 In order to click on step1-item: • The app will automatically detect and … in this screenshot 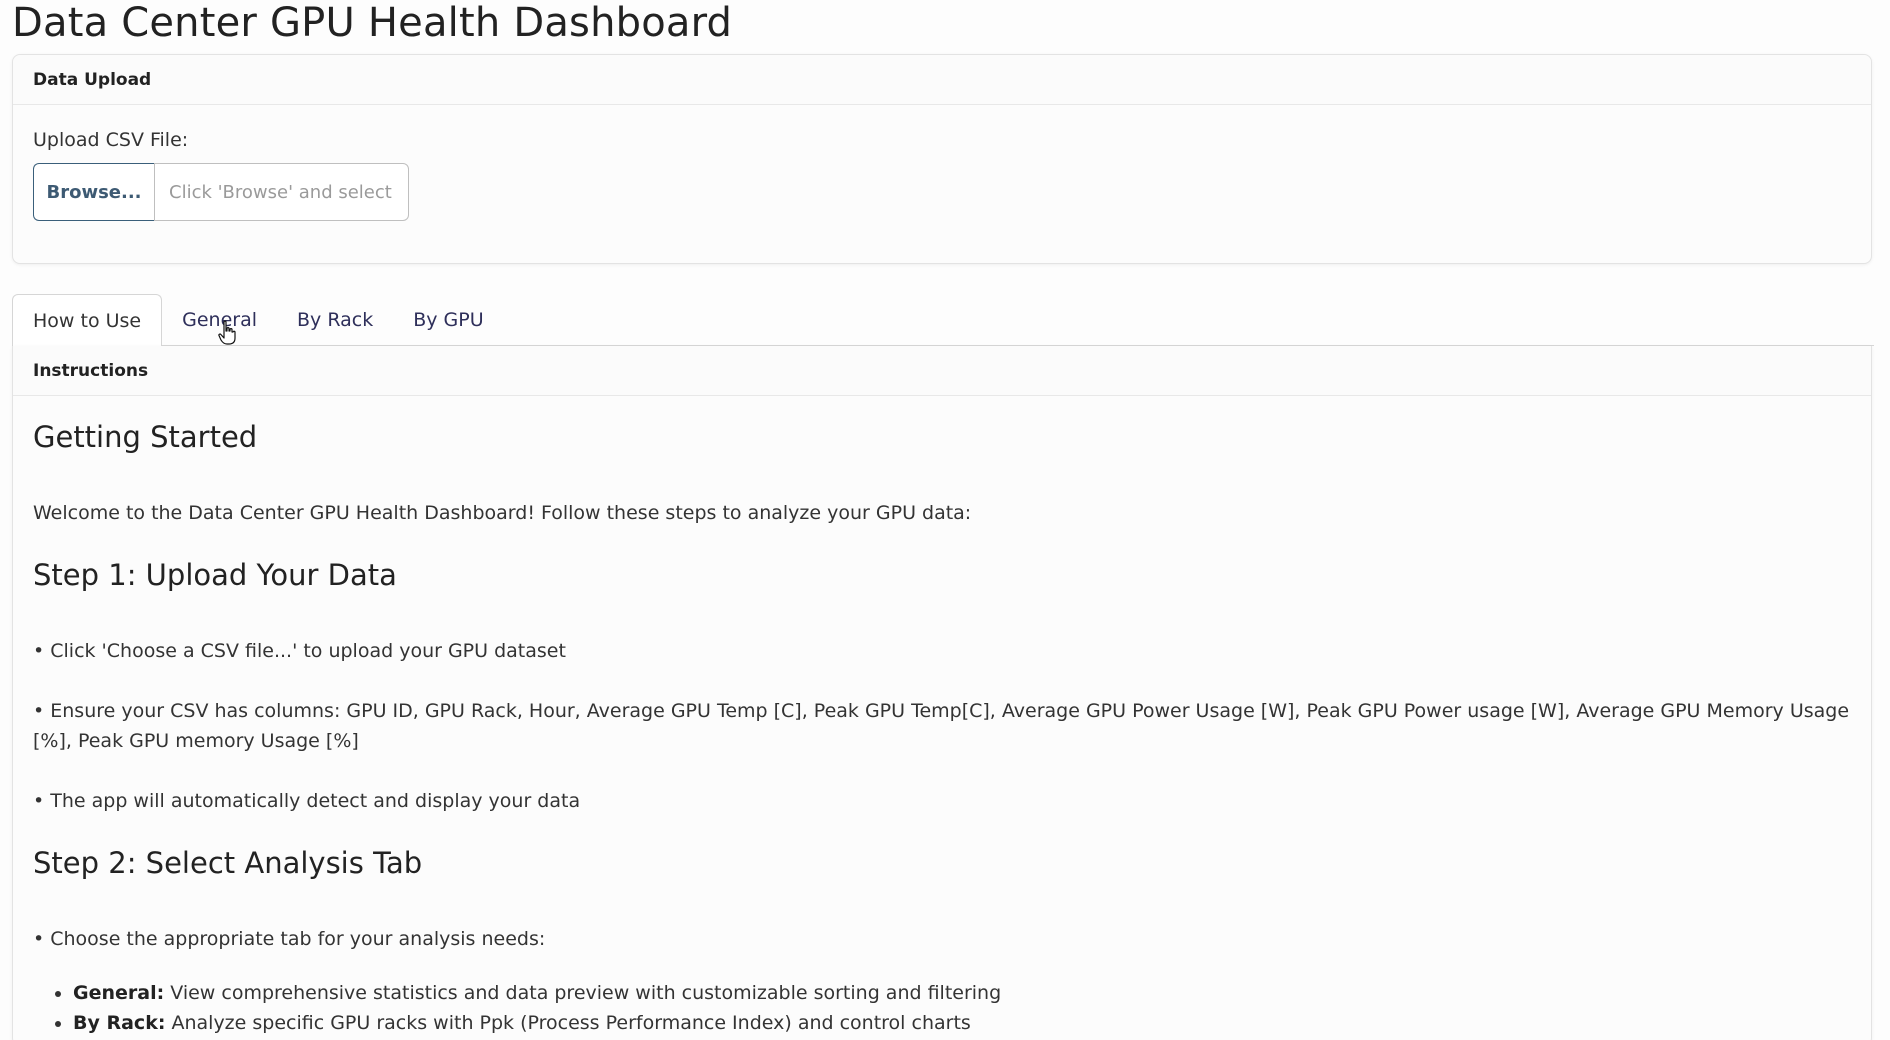, I will do `click(307, 801)`.